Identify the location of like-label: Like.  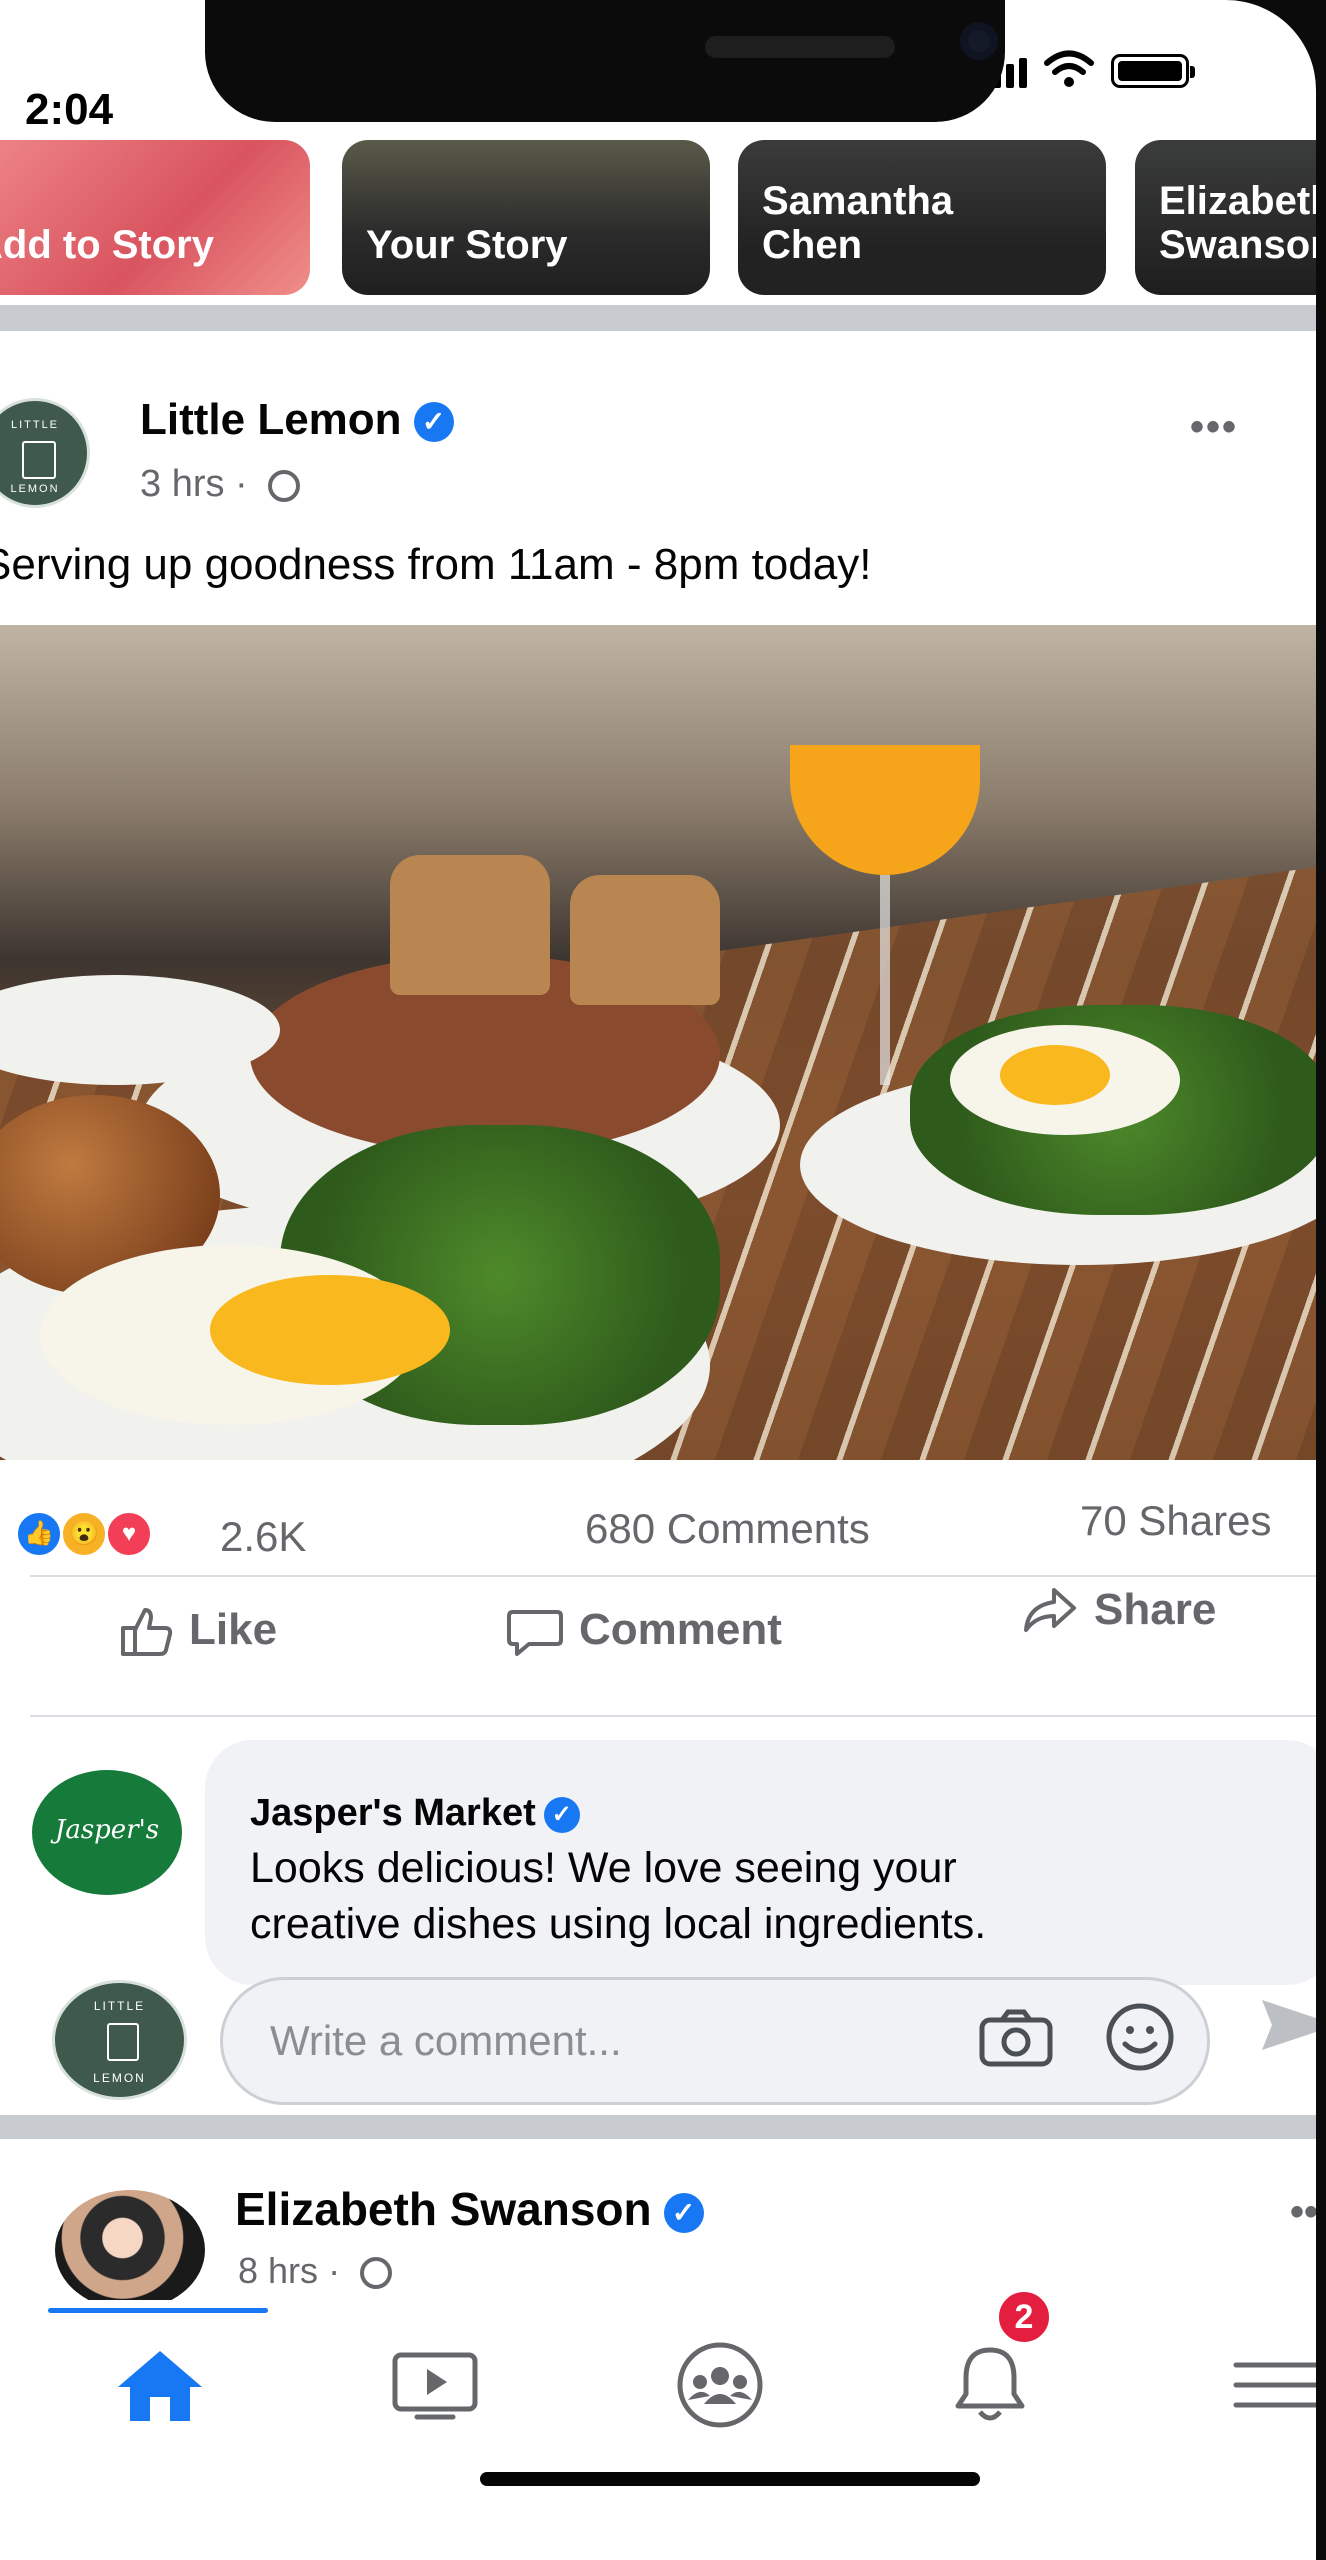
(233, 1629).